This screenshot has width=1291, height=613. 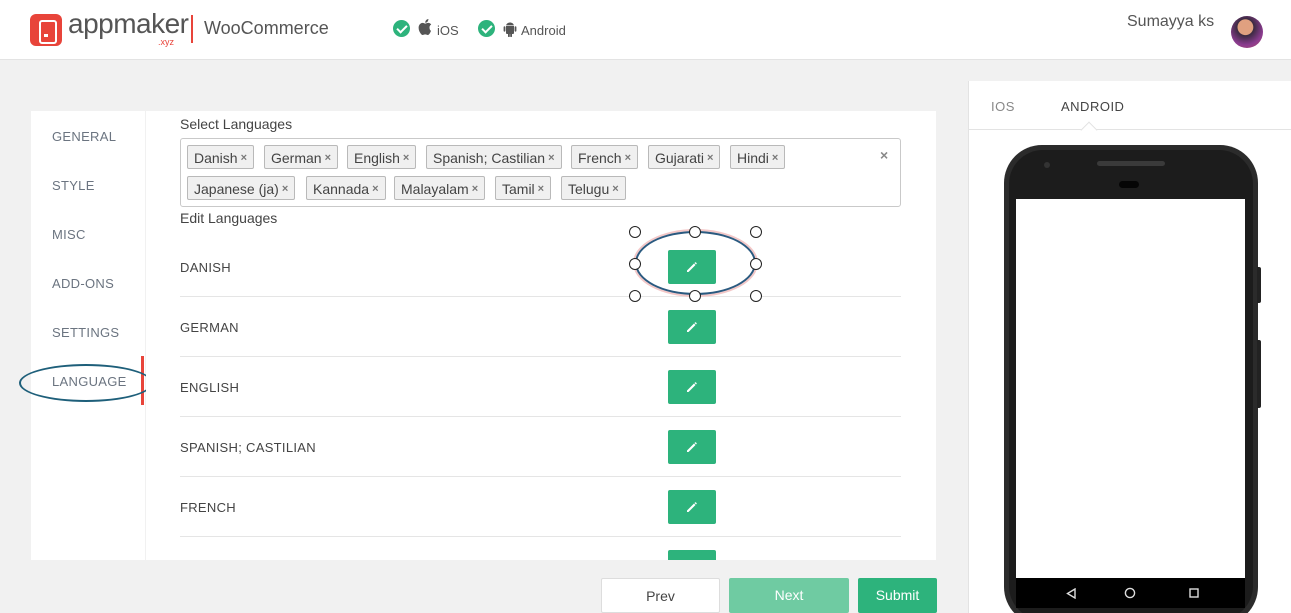 I want to click on ios-label: iOS, so click(x=448, y=30).